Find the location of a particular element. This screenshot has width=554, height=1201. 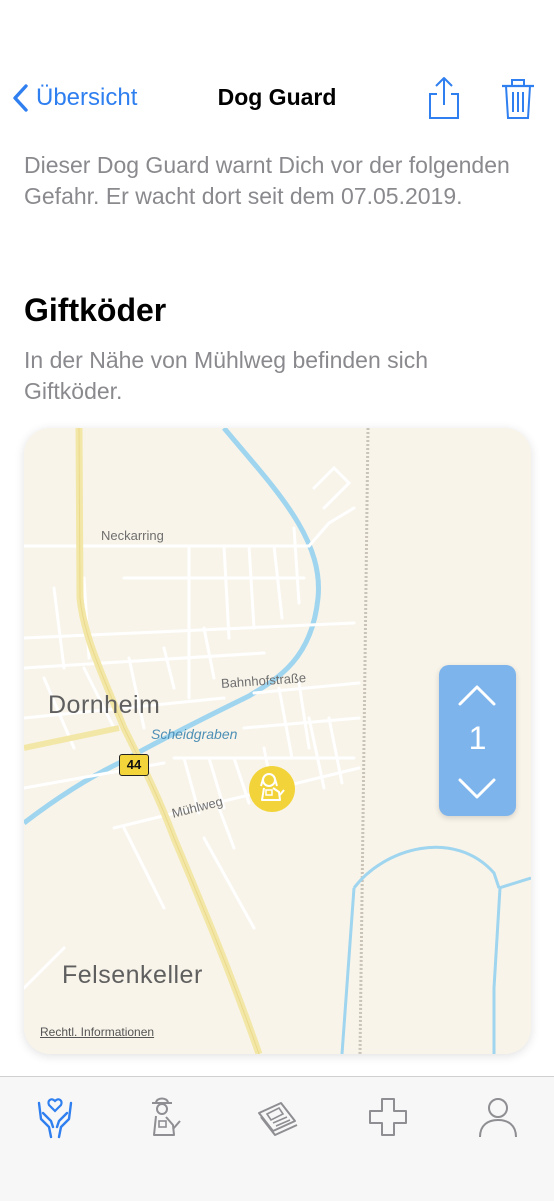

profile-icon is located at coordinates (498, 1118).